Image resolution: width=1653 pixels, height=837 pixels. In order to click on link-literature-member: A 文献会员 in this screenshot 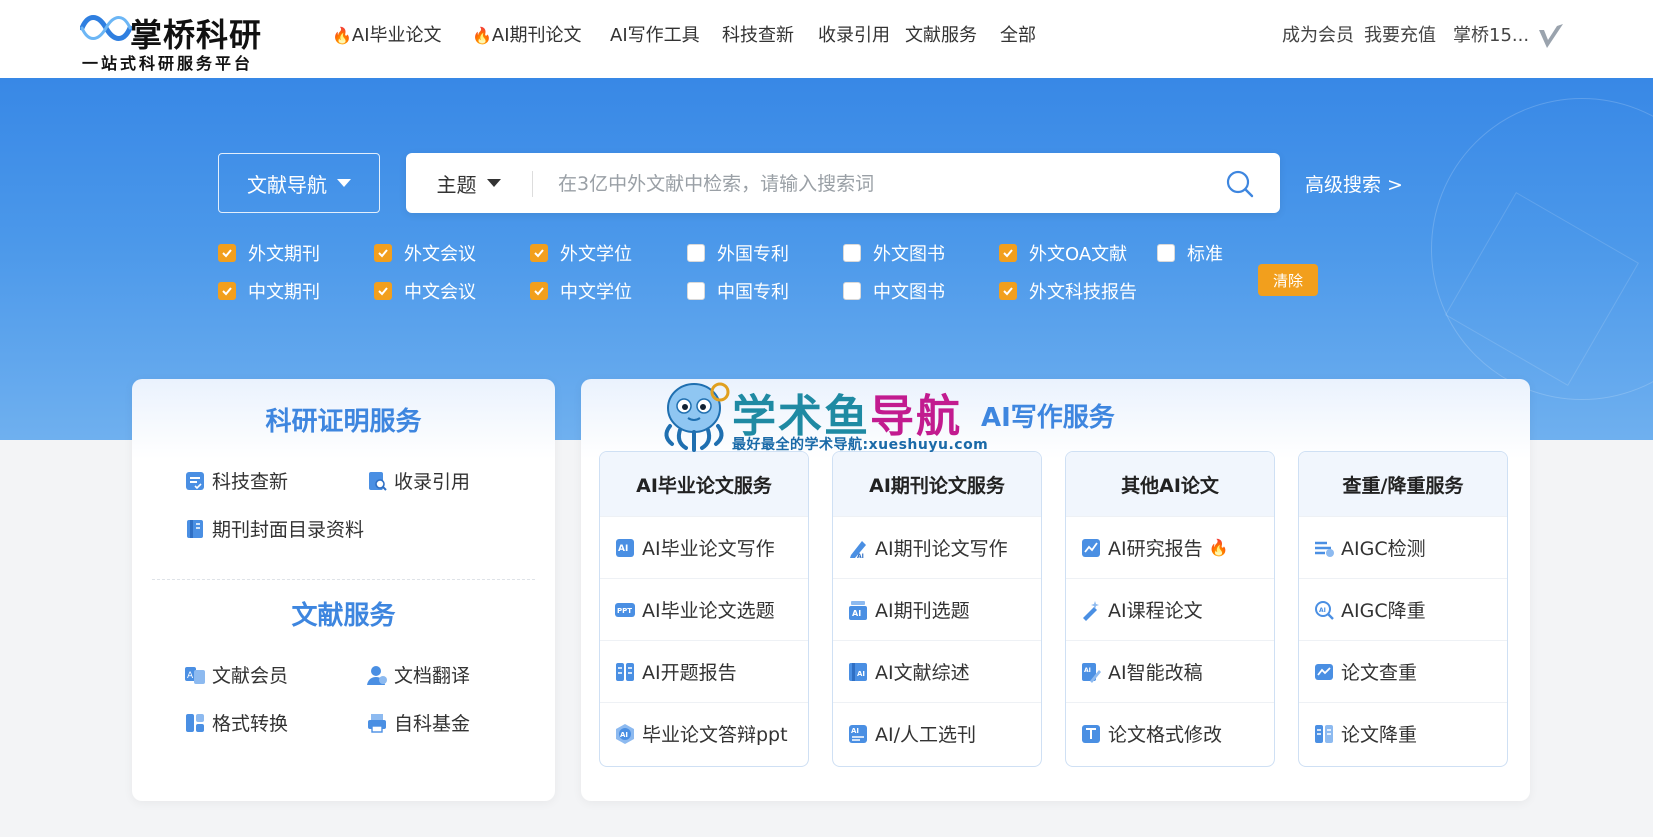, I will do `click(236, 674)`.